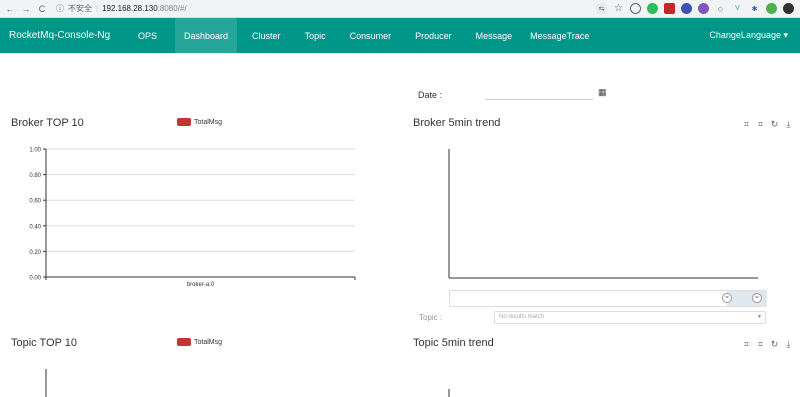 This screenshot has height=397, width=800. Describe the element at coordinates (453, 343) in the screenshot. I see `topic-trend-title: Topic 5min trend` at that location.